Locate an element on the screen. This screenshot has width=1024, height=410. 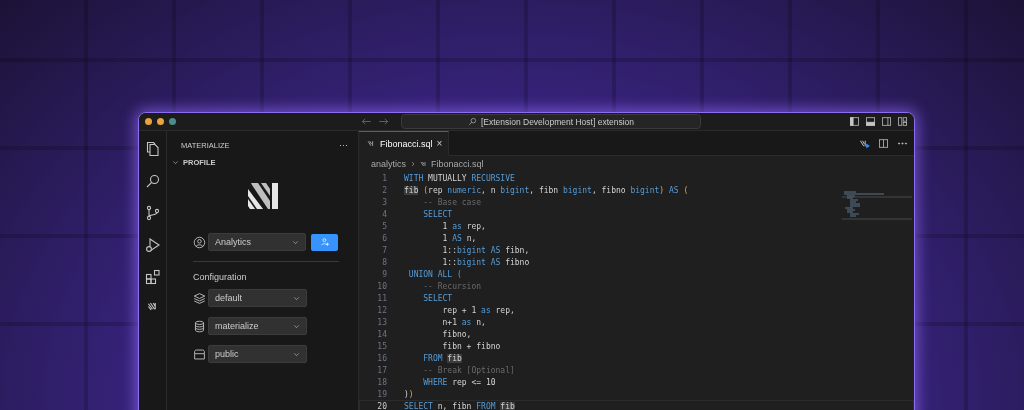
secondary-sidebar-layout-icon is located at coordinates (886, 121).